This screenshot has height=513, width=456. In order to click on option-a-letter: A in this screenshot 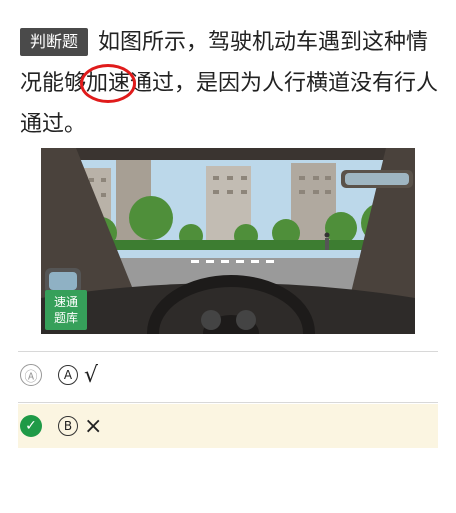, I will do `click(68, 375)`.